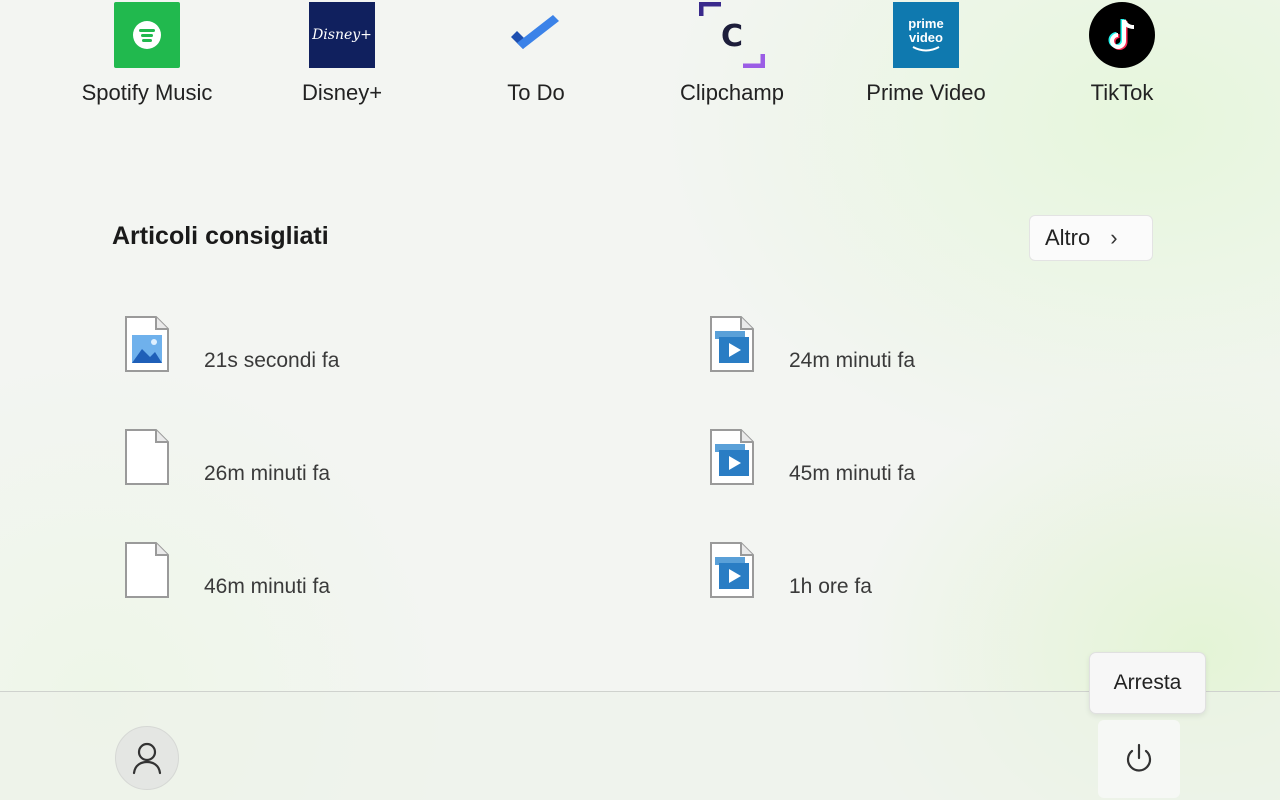 The width and height of the screenshot is (1280, 800). I want to click on recommended-item: 26m minuti fa, so click(312, 468).